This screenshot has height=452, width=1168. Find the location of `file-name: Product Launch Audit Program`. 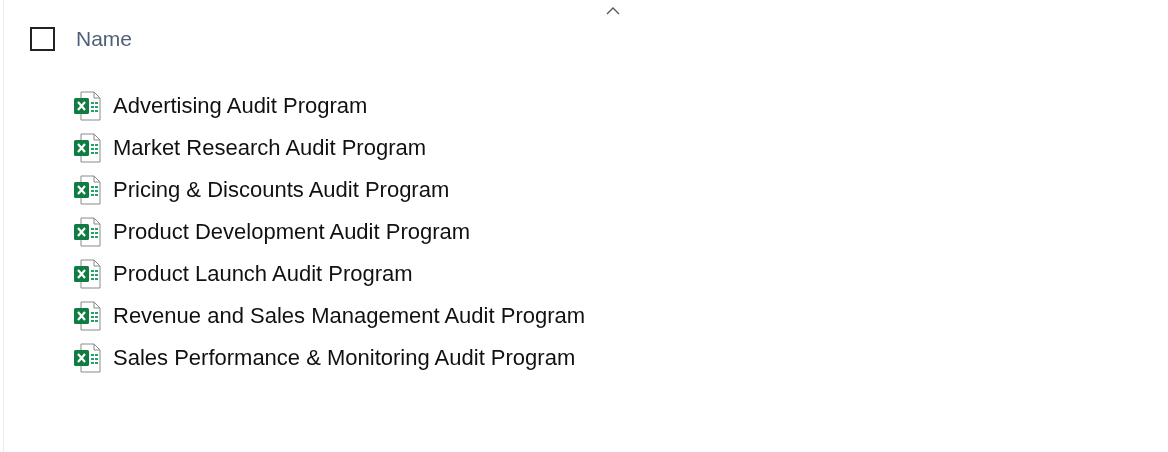

file-name: Product Launch Audit Program is located at coordinates (263, 273).